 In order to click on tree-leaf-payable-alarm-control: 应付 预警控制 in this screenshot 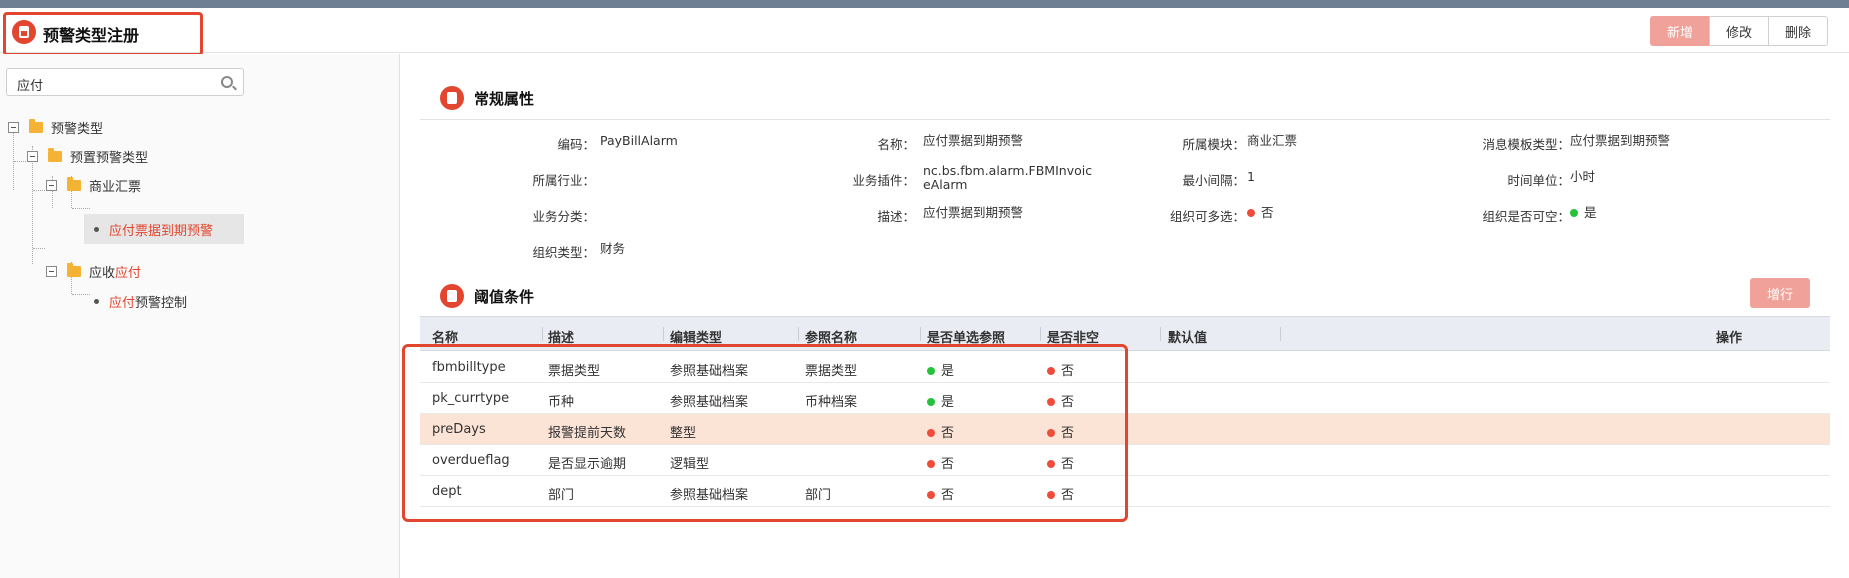, I will do `click(140, 301)`.